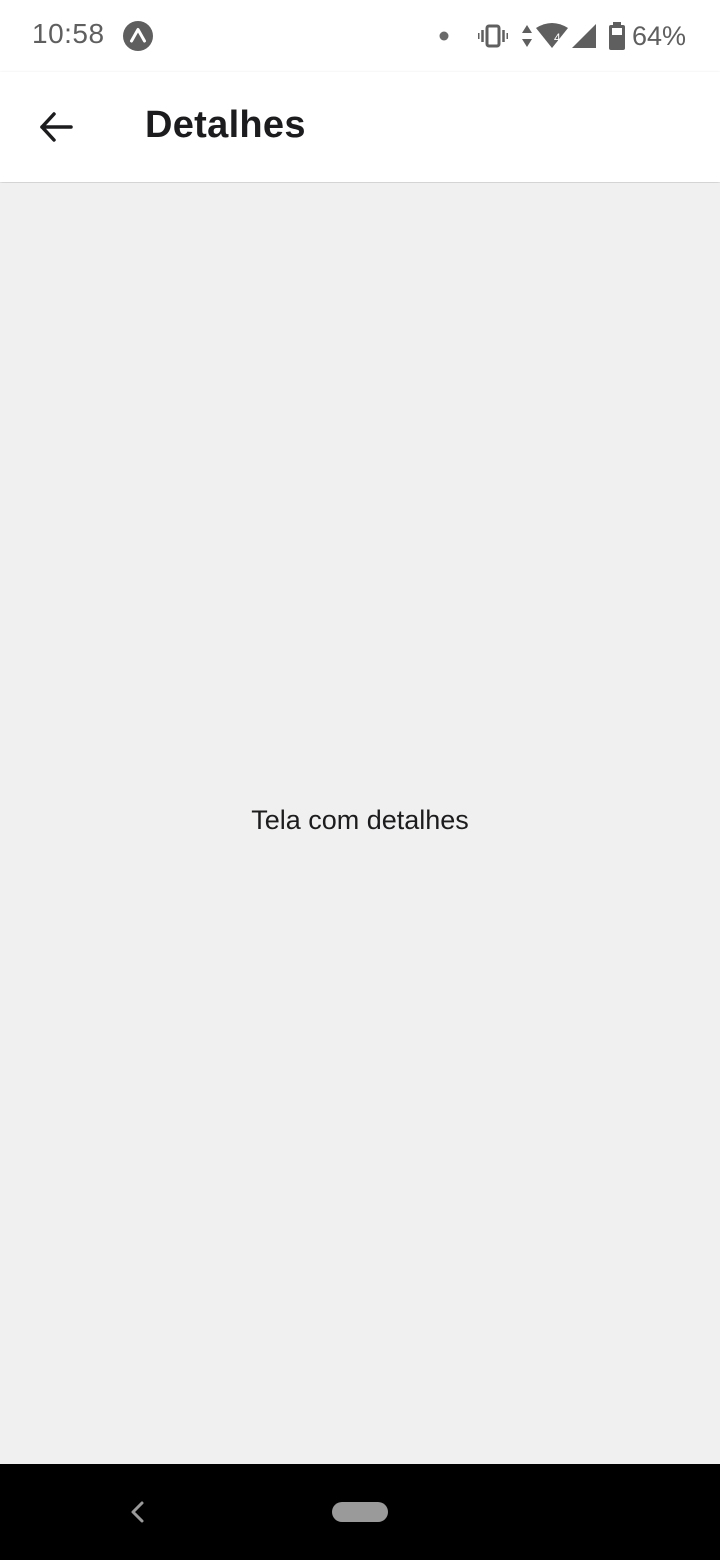 Image resolution: width=720 pixels, height=1560 pixels. I want to click on app-bar: Detalhes, so click(360, 127).